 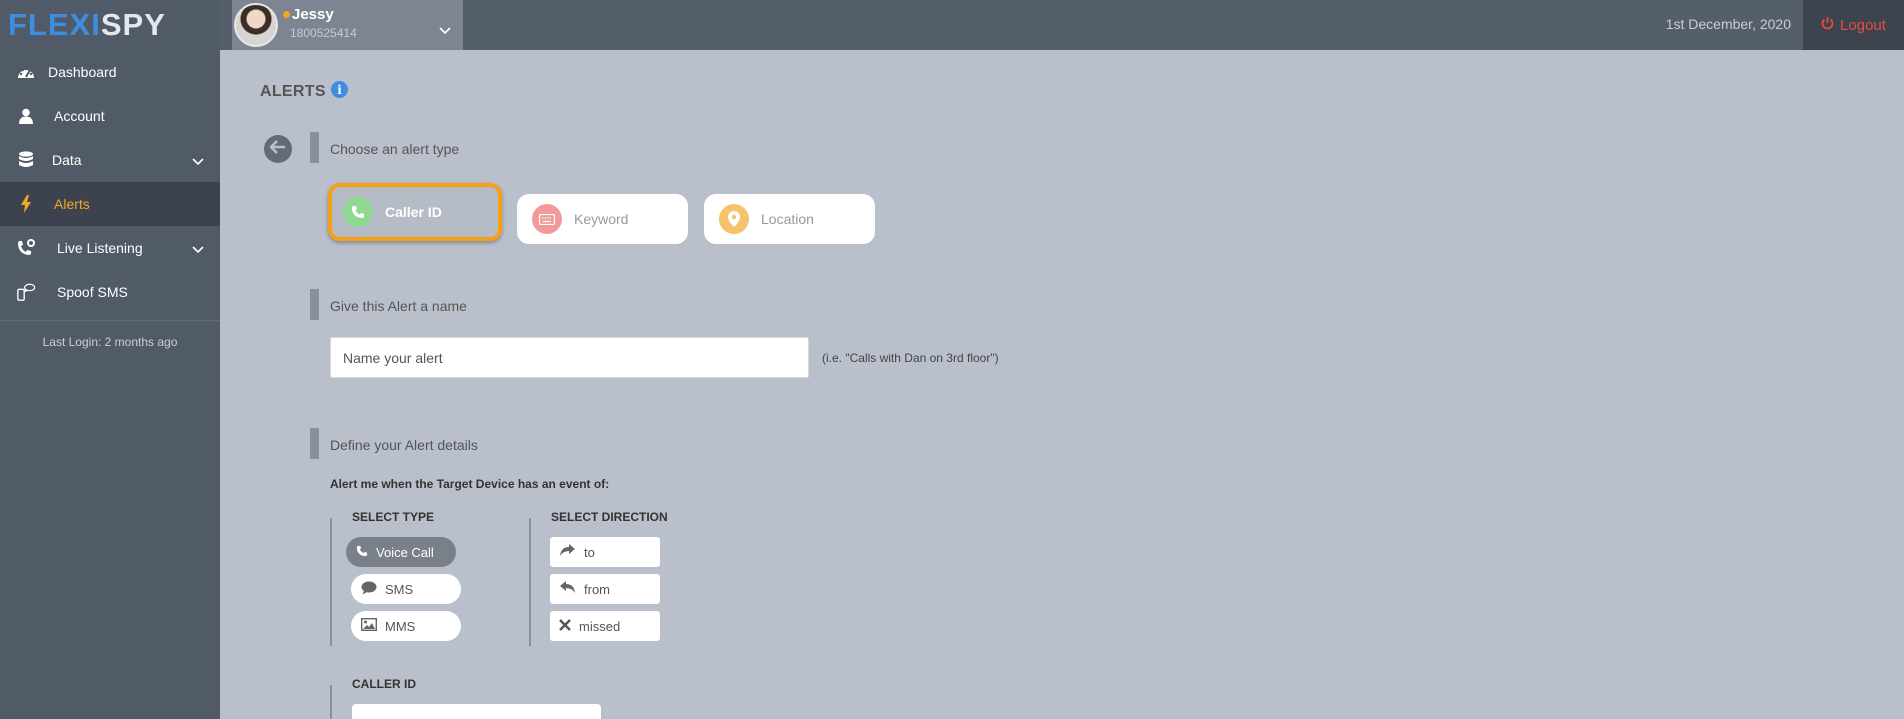 What do you see at coordinates (331, 582) in the screenshot?
I see `type-column-divider` at bounding box center [331, 582].